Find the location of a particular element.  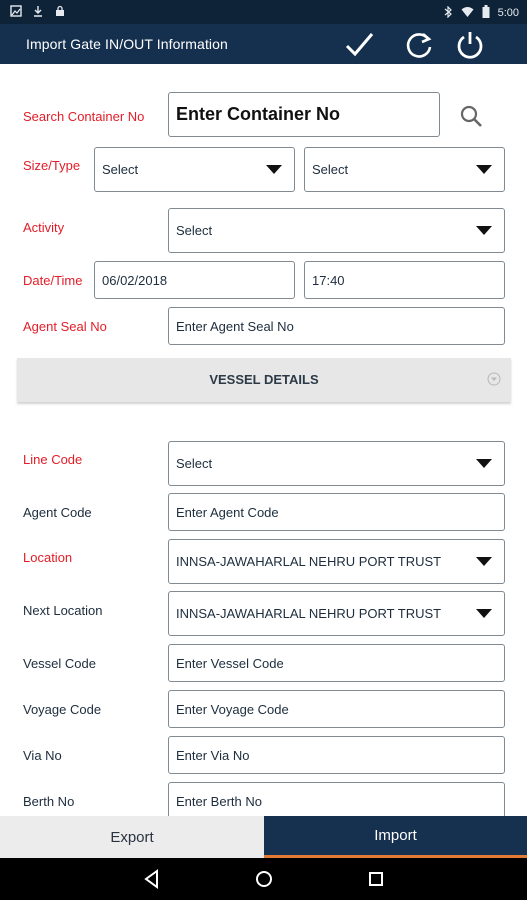

berth-no-input: Enter Berth No is located at coordinates (336, 801).